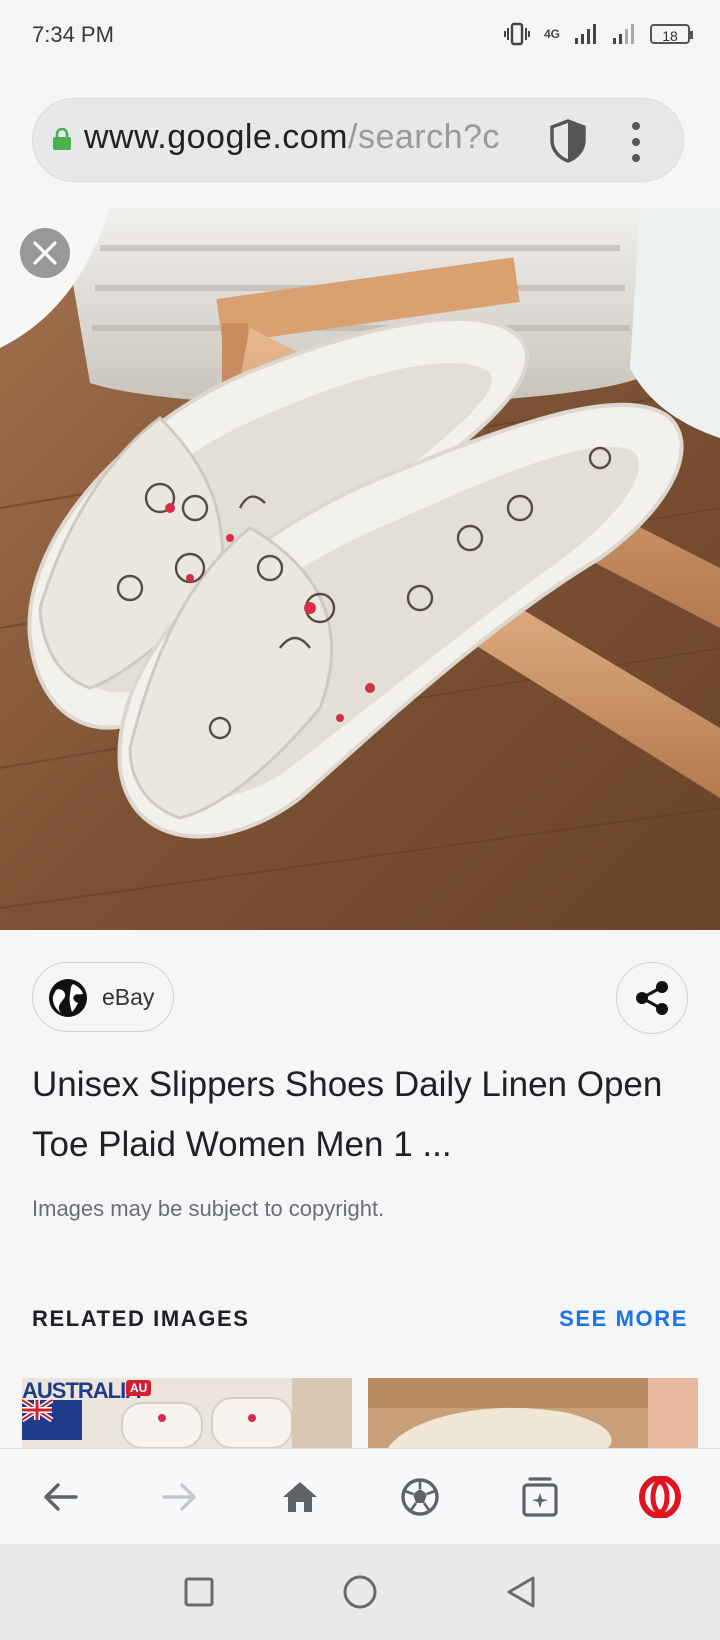 The image size is (720, 1640). I want to click on status-icons: 4G 18, so click(598, 34).